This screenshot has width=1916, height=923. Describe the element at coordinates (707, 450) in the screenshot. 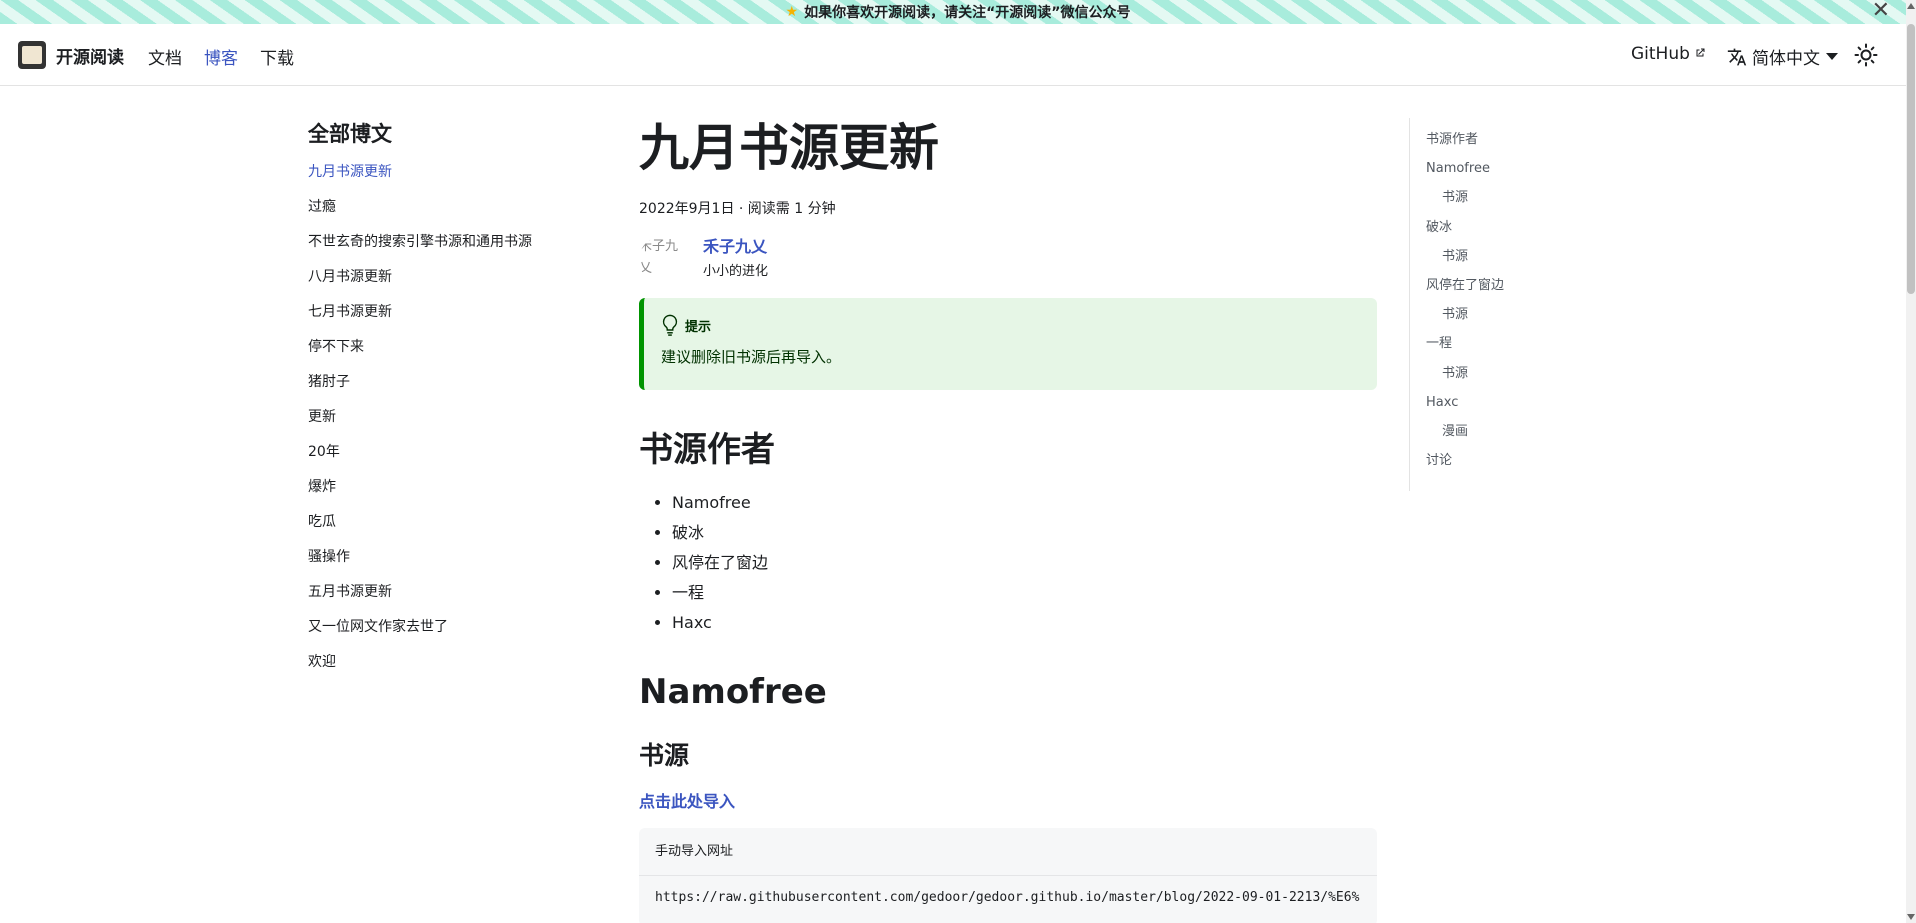

I see `heading-authors: 书源作者` at that location.